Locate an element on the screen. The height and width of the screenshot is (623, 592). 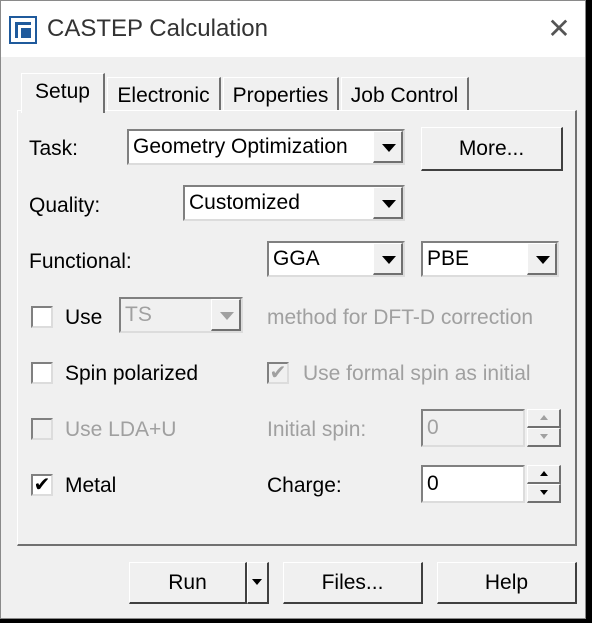
functional-variant-value: PBE is located at coordinates (448, 258).